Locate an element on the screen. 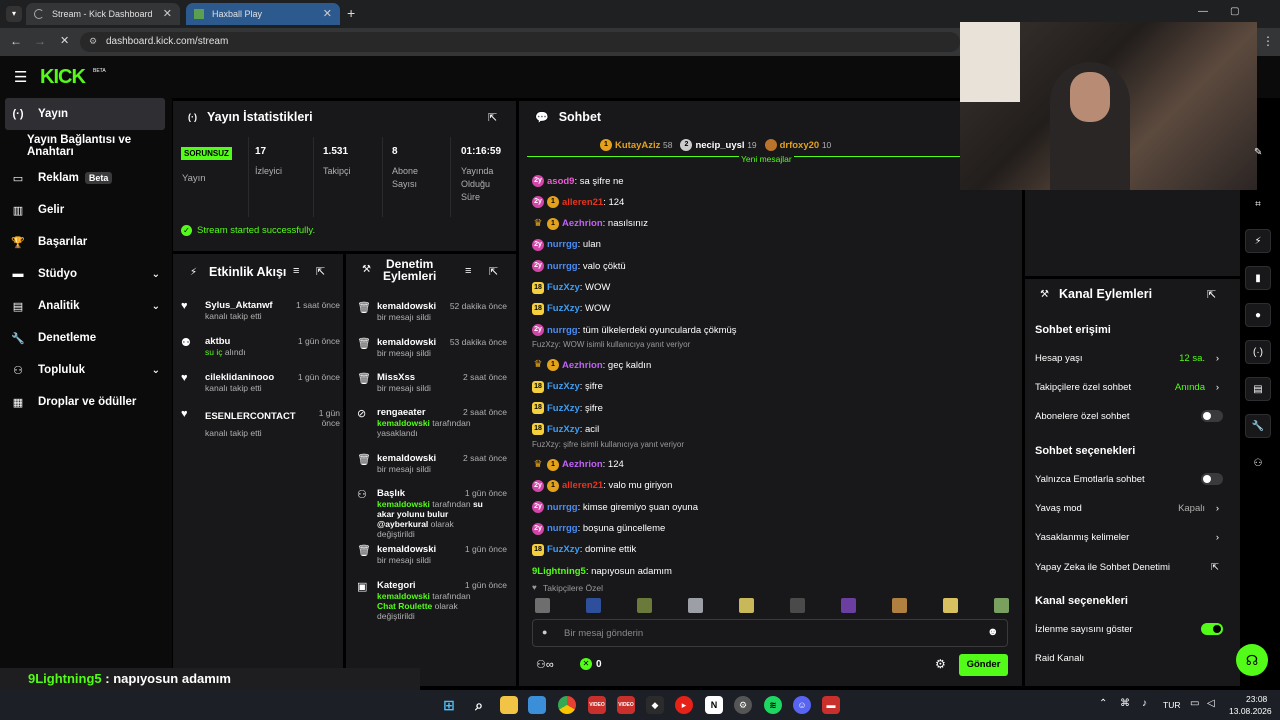  chat-message: 2y nurrgg: valo çöktü is located at coordinates (579, 266).